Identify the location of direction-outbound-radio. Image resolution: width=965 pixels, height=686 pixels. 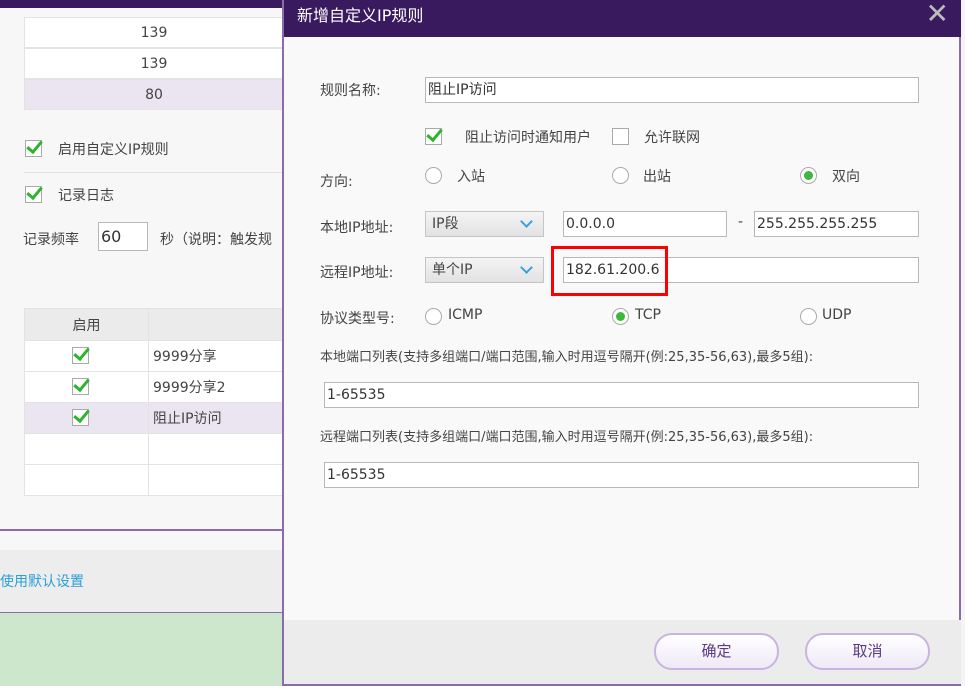
(620, 175).